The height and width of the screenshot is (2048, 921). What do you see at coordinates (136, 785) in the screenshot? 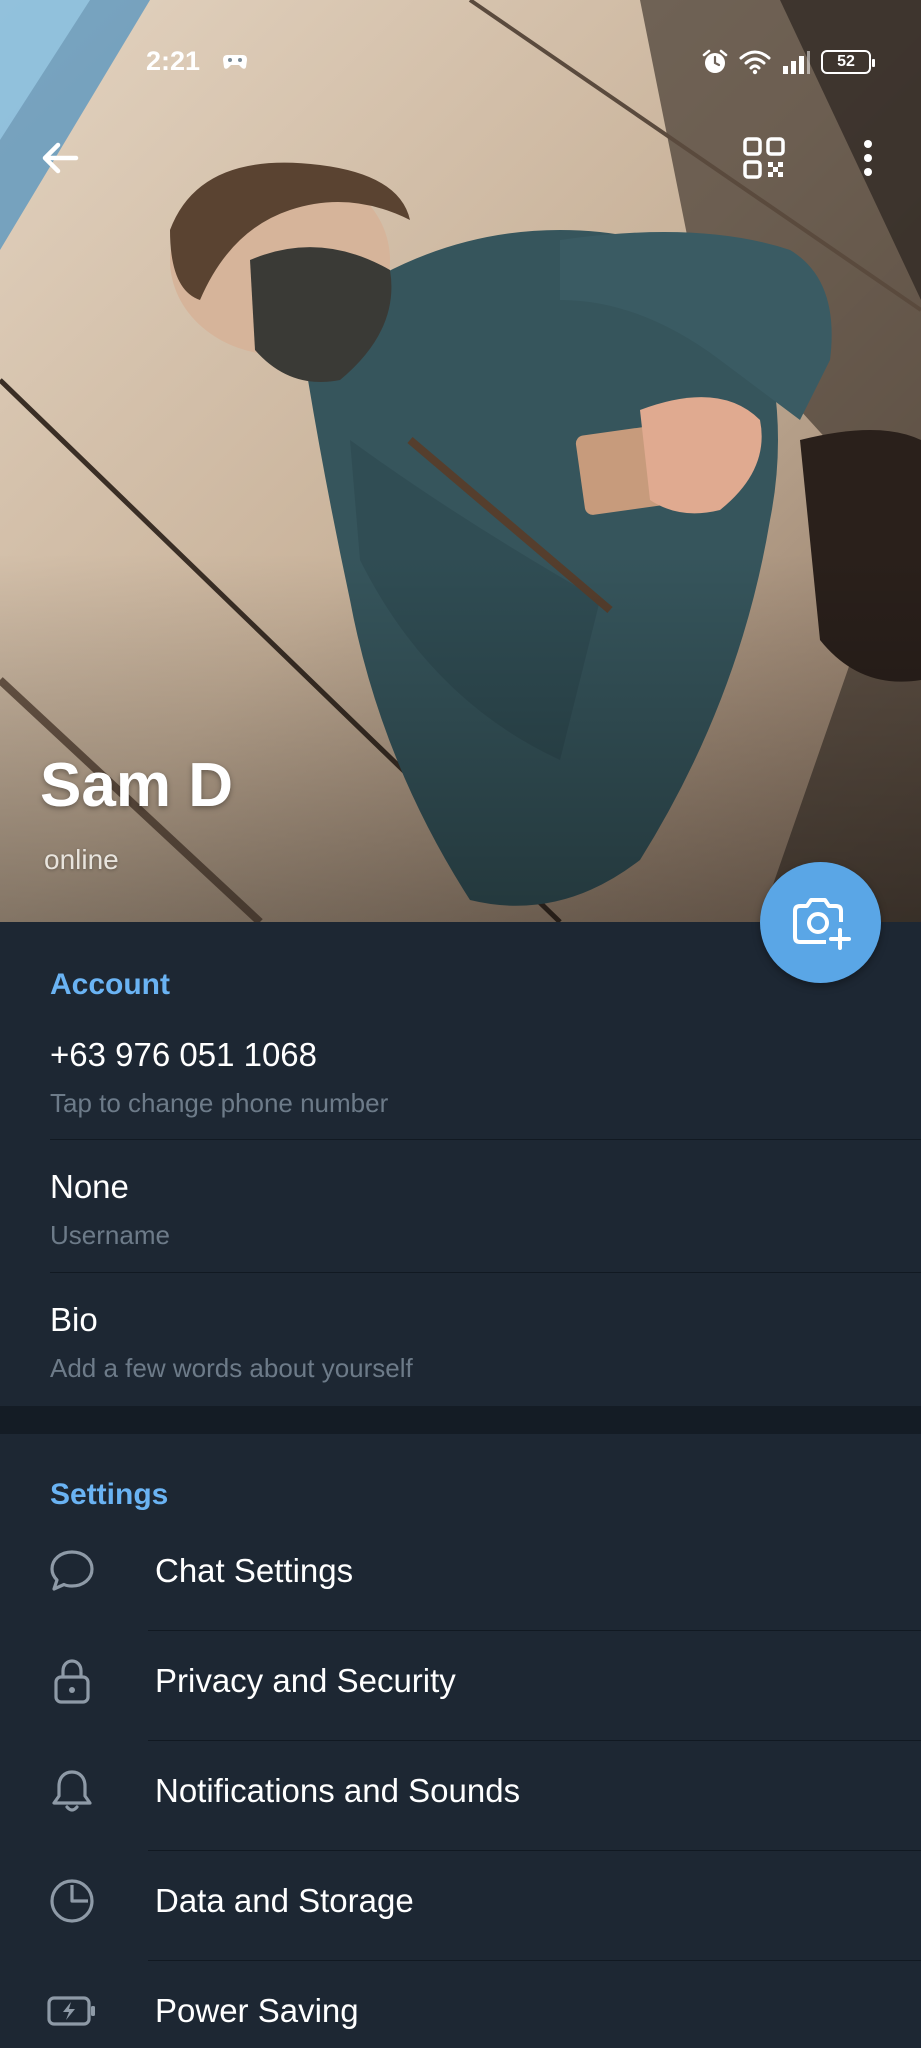
I see `profile-name: Sam D` at bounding box center [136, 785].